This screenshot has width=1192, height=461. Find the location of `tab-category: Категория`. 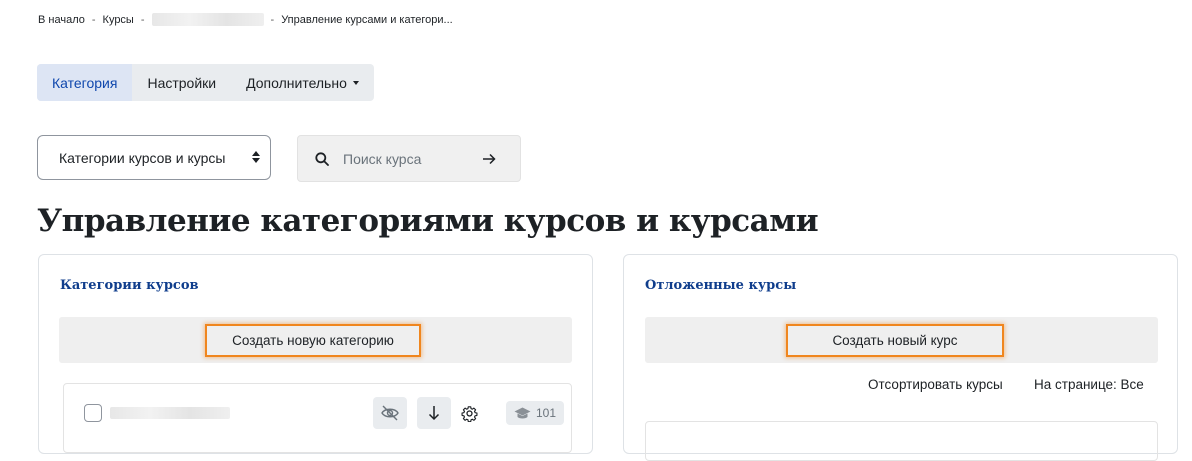

tab-category: Категория is located at coordinates (85, 82).